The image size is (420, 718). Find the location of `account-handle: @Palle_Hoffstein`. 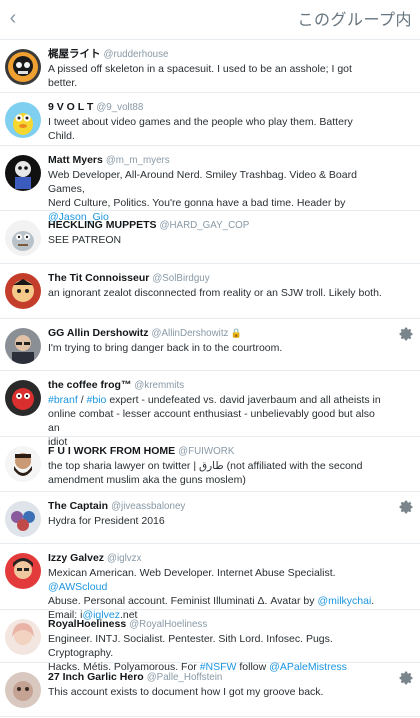

account-handle: @Palle_Hoffstein is located at coordinates (185, 677).